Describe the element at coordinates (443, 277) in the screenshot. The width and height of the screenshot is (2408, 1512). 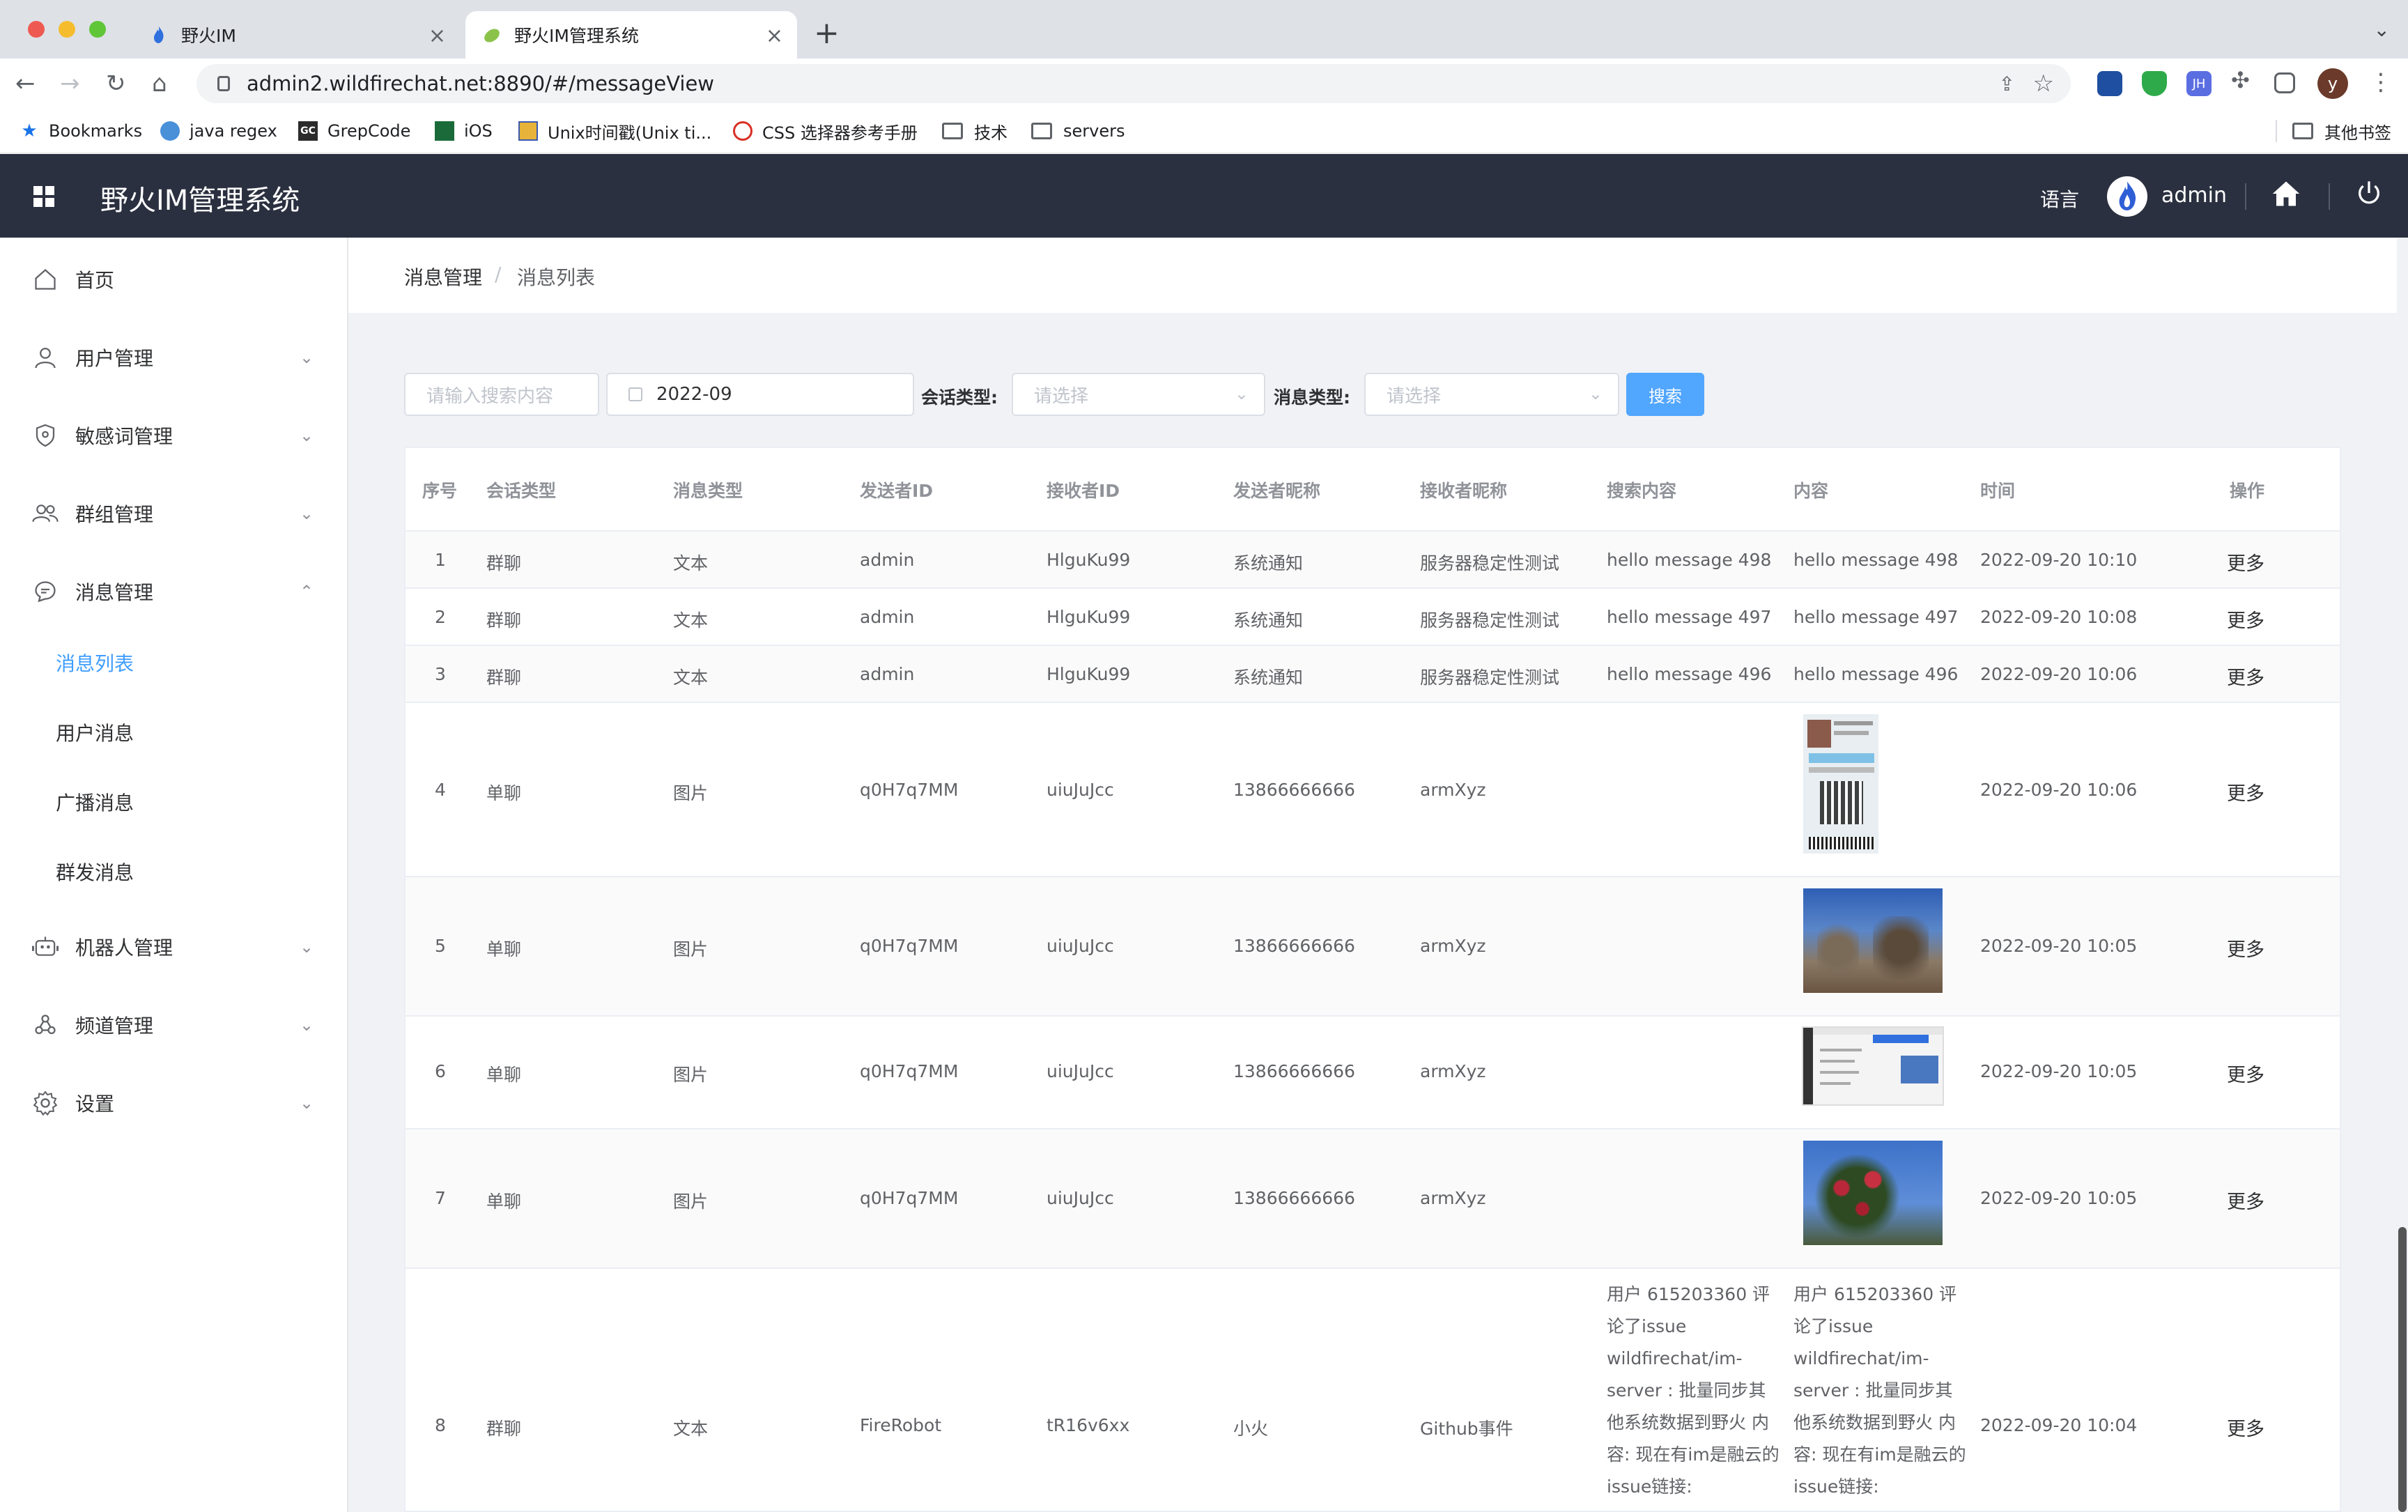
I see `breadcrumb-parent: 消息管理` at that location.